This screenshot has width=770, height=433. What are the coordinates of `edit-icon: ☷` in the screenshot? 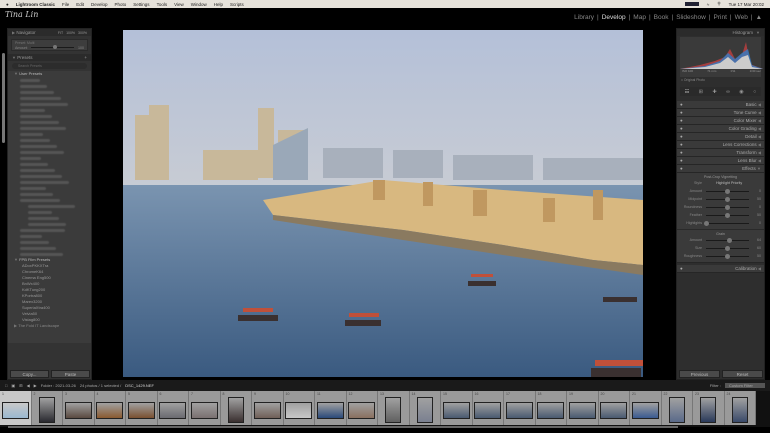 It's located at (687, 92).